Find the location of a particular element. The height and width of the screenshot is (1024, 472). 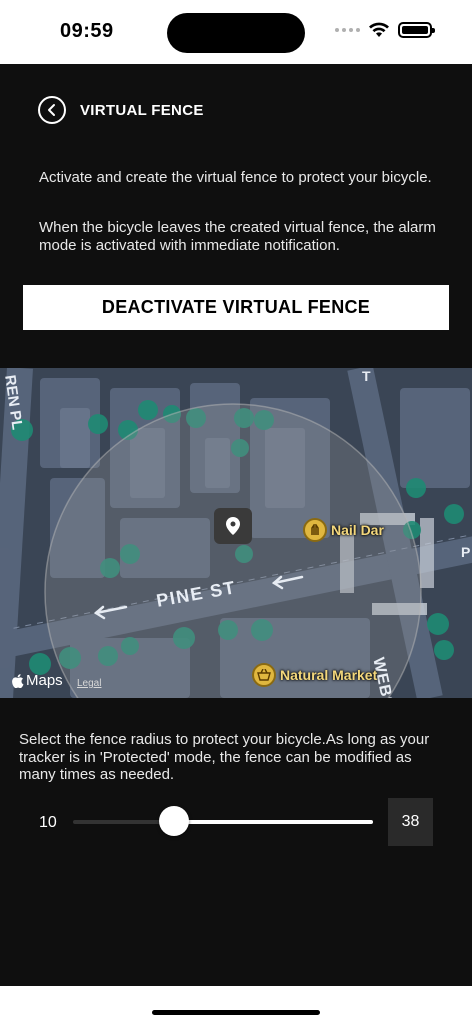

dynamic-island is located at coordinates (236, 33).